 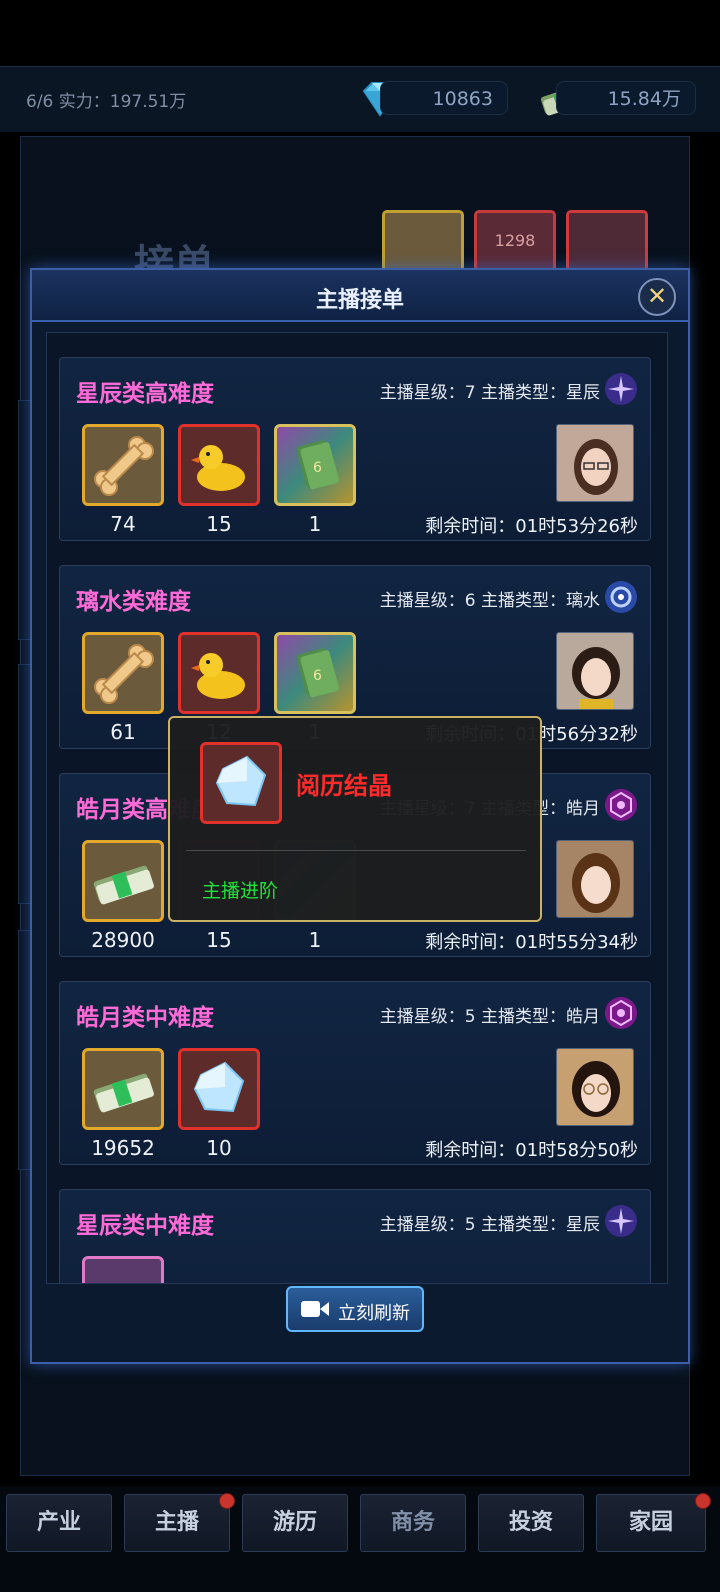 What do you see at coordinates (489, 601) in the screenshot?
I see `card-meta: 主播星级：6 主播类型：璃水` at bounding box center [489, 601].